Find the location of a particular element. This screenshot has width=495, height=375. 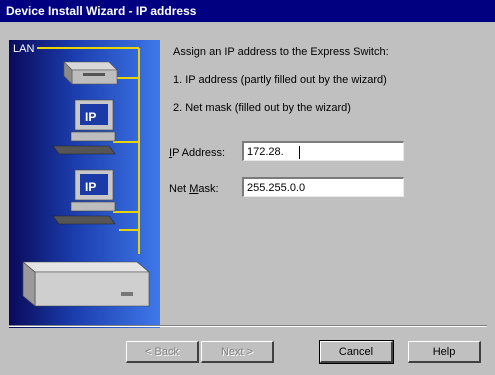

text-caret is located at coordinates (299, 152).